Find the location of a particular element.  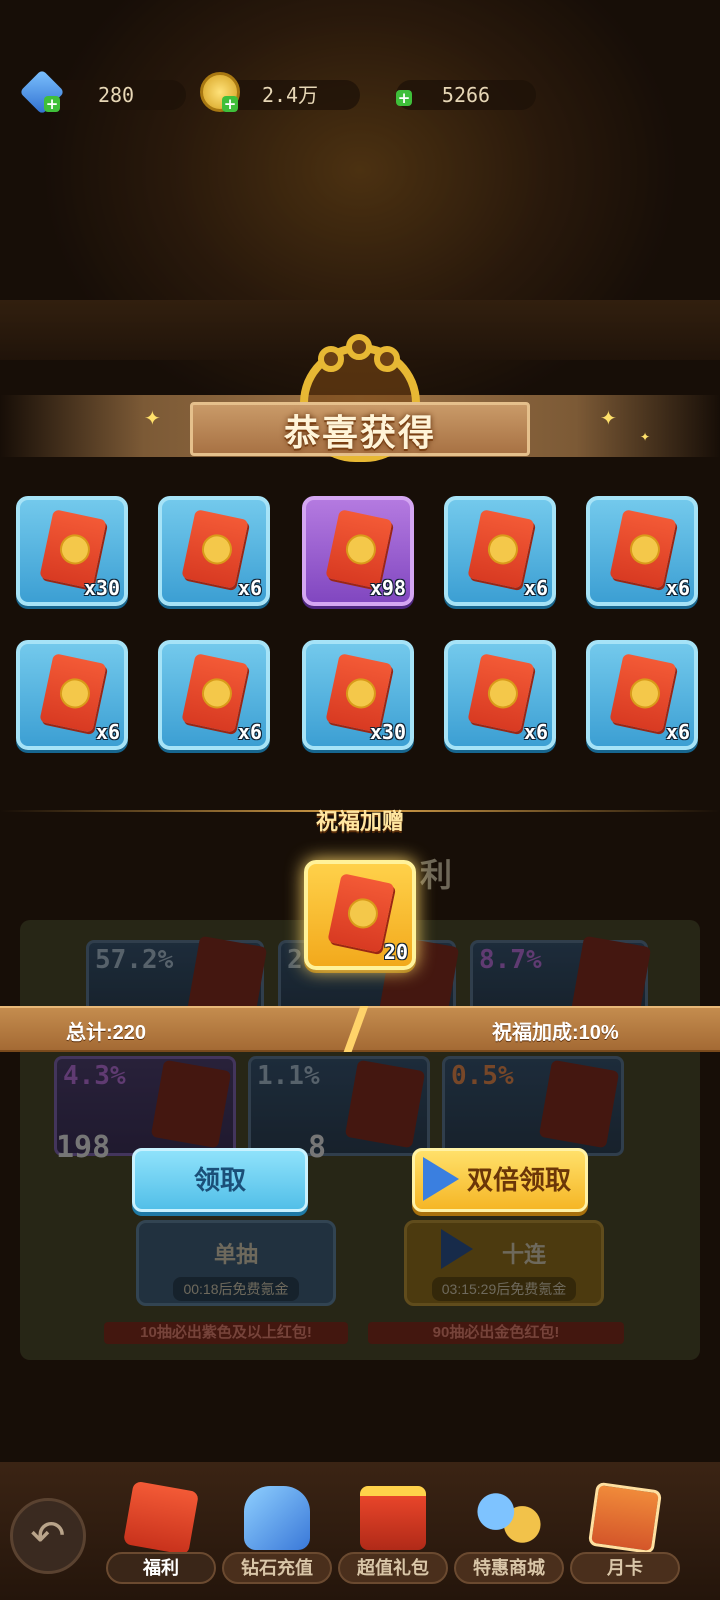

nav-item-welfare: 福利 is located at coordinates (161, 1533).